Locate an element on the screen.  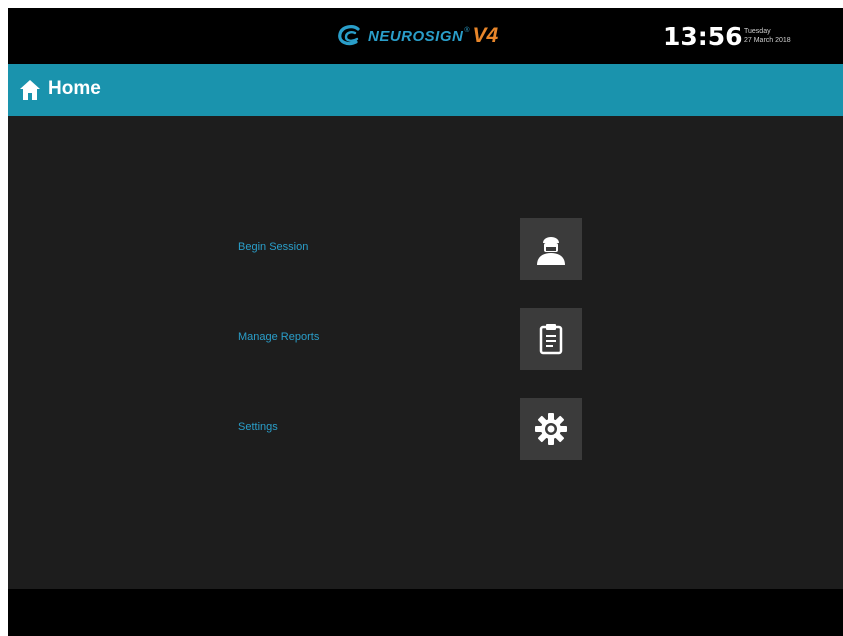
logo-brand-text: NEUROSIGN is located at coordinates (416, 36).